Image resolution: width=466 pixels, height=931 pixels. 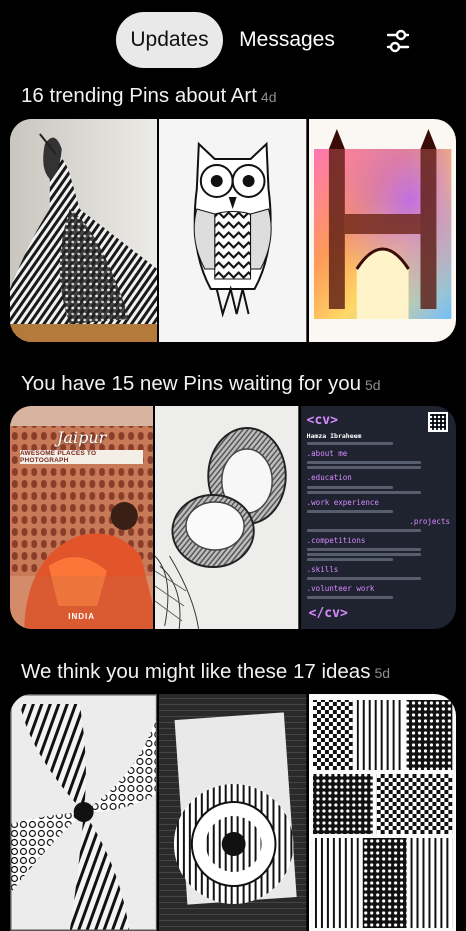 I want to click on filter-button, so click(x=398, y=41).